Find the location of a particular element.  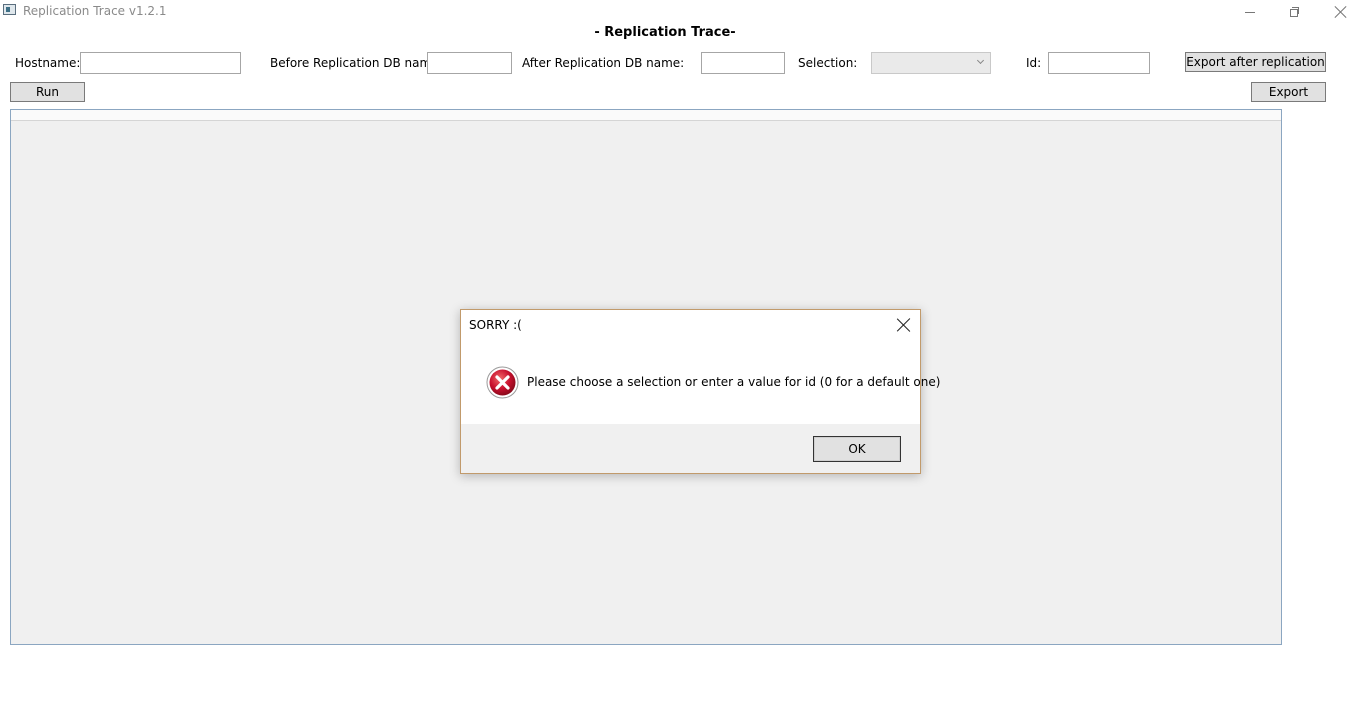

export-after-replication-button: Export after replication is located at coordinates (1255, 62).